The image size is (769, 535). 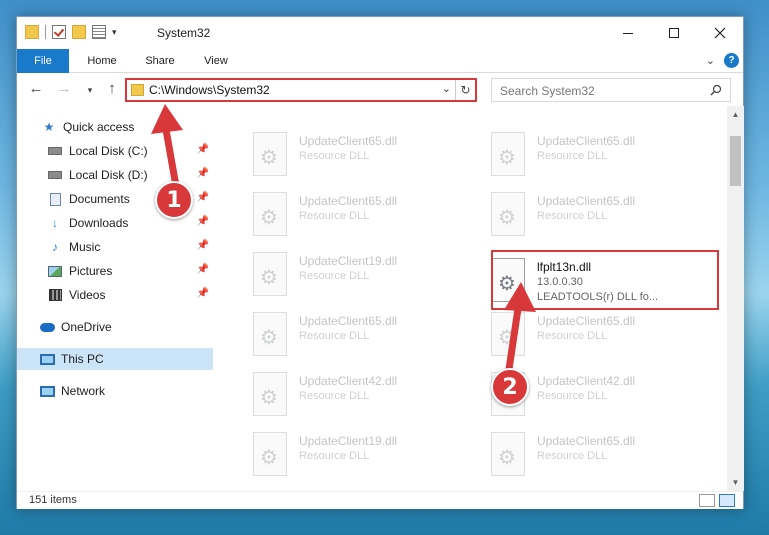 I want to click on sidebar-item-label: Quick access, so click(x=99, y=127).